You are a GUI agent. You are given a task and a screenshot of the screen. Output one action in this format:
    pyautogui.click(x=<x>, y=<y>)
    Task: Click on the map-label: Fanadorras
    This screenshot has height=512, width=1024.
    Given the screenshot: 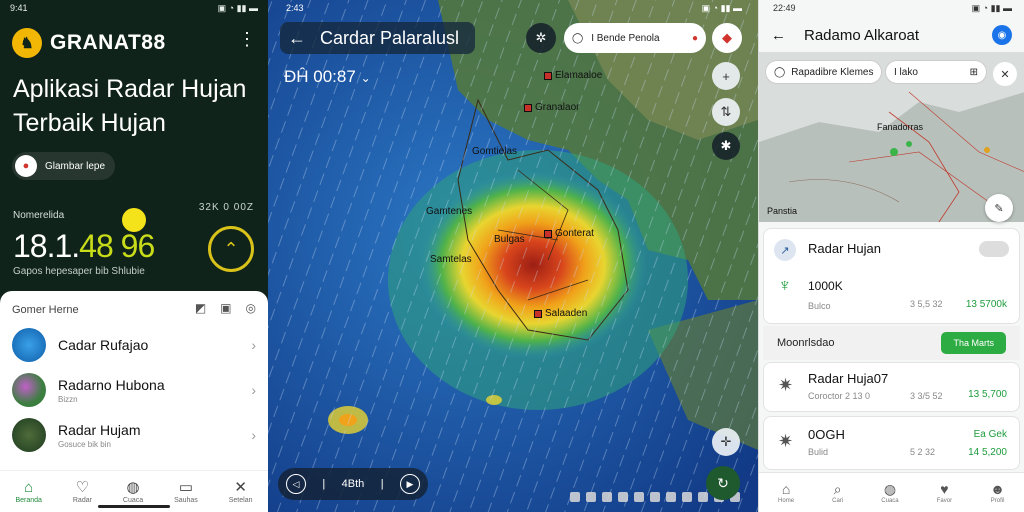 What is the action you would take?
    pyautogui.click(x=900, y=127)
    